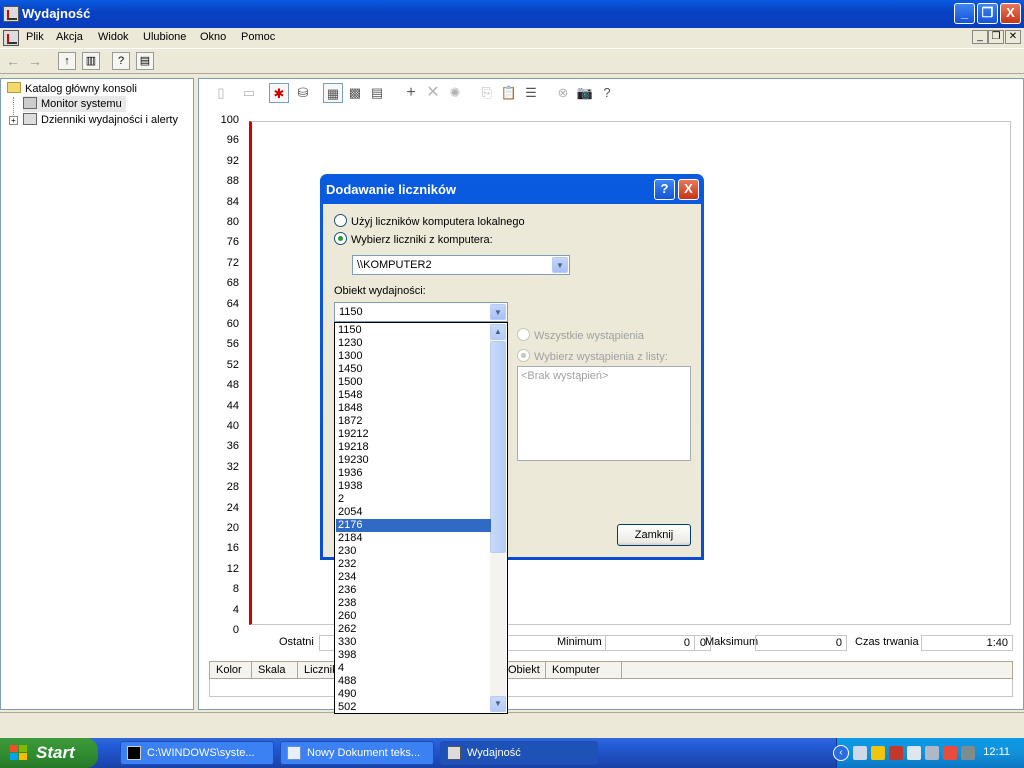  I want to click on copy-properties-icon: ⎘, so click(487, 93).